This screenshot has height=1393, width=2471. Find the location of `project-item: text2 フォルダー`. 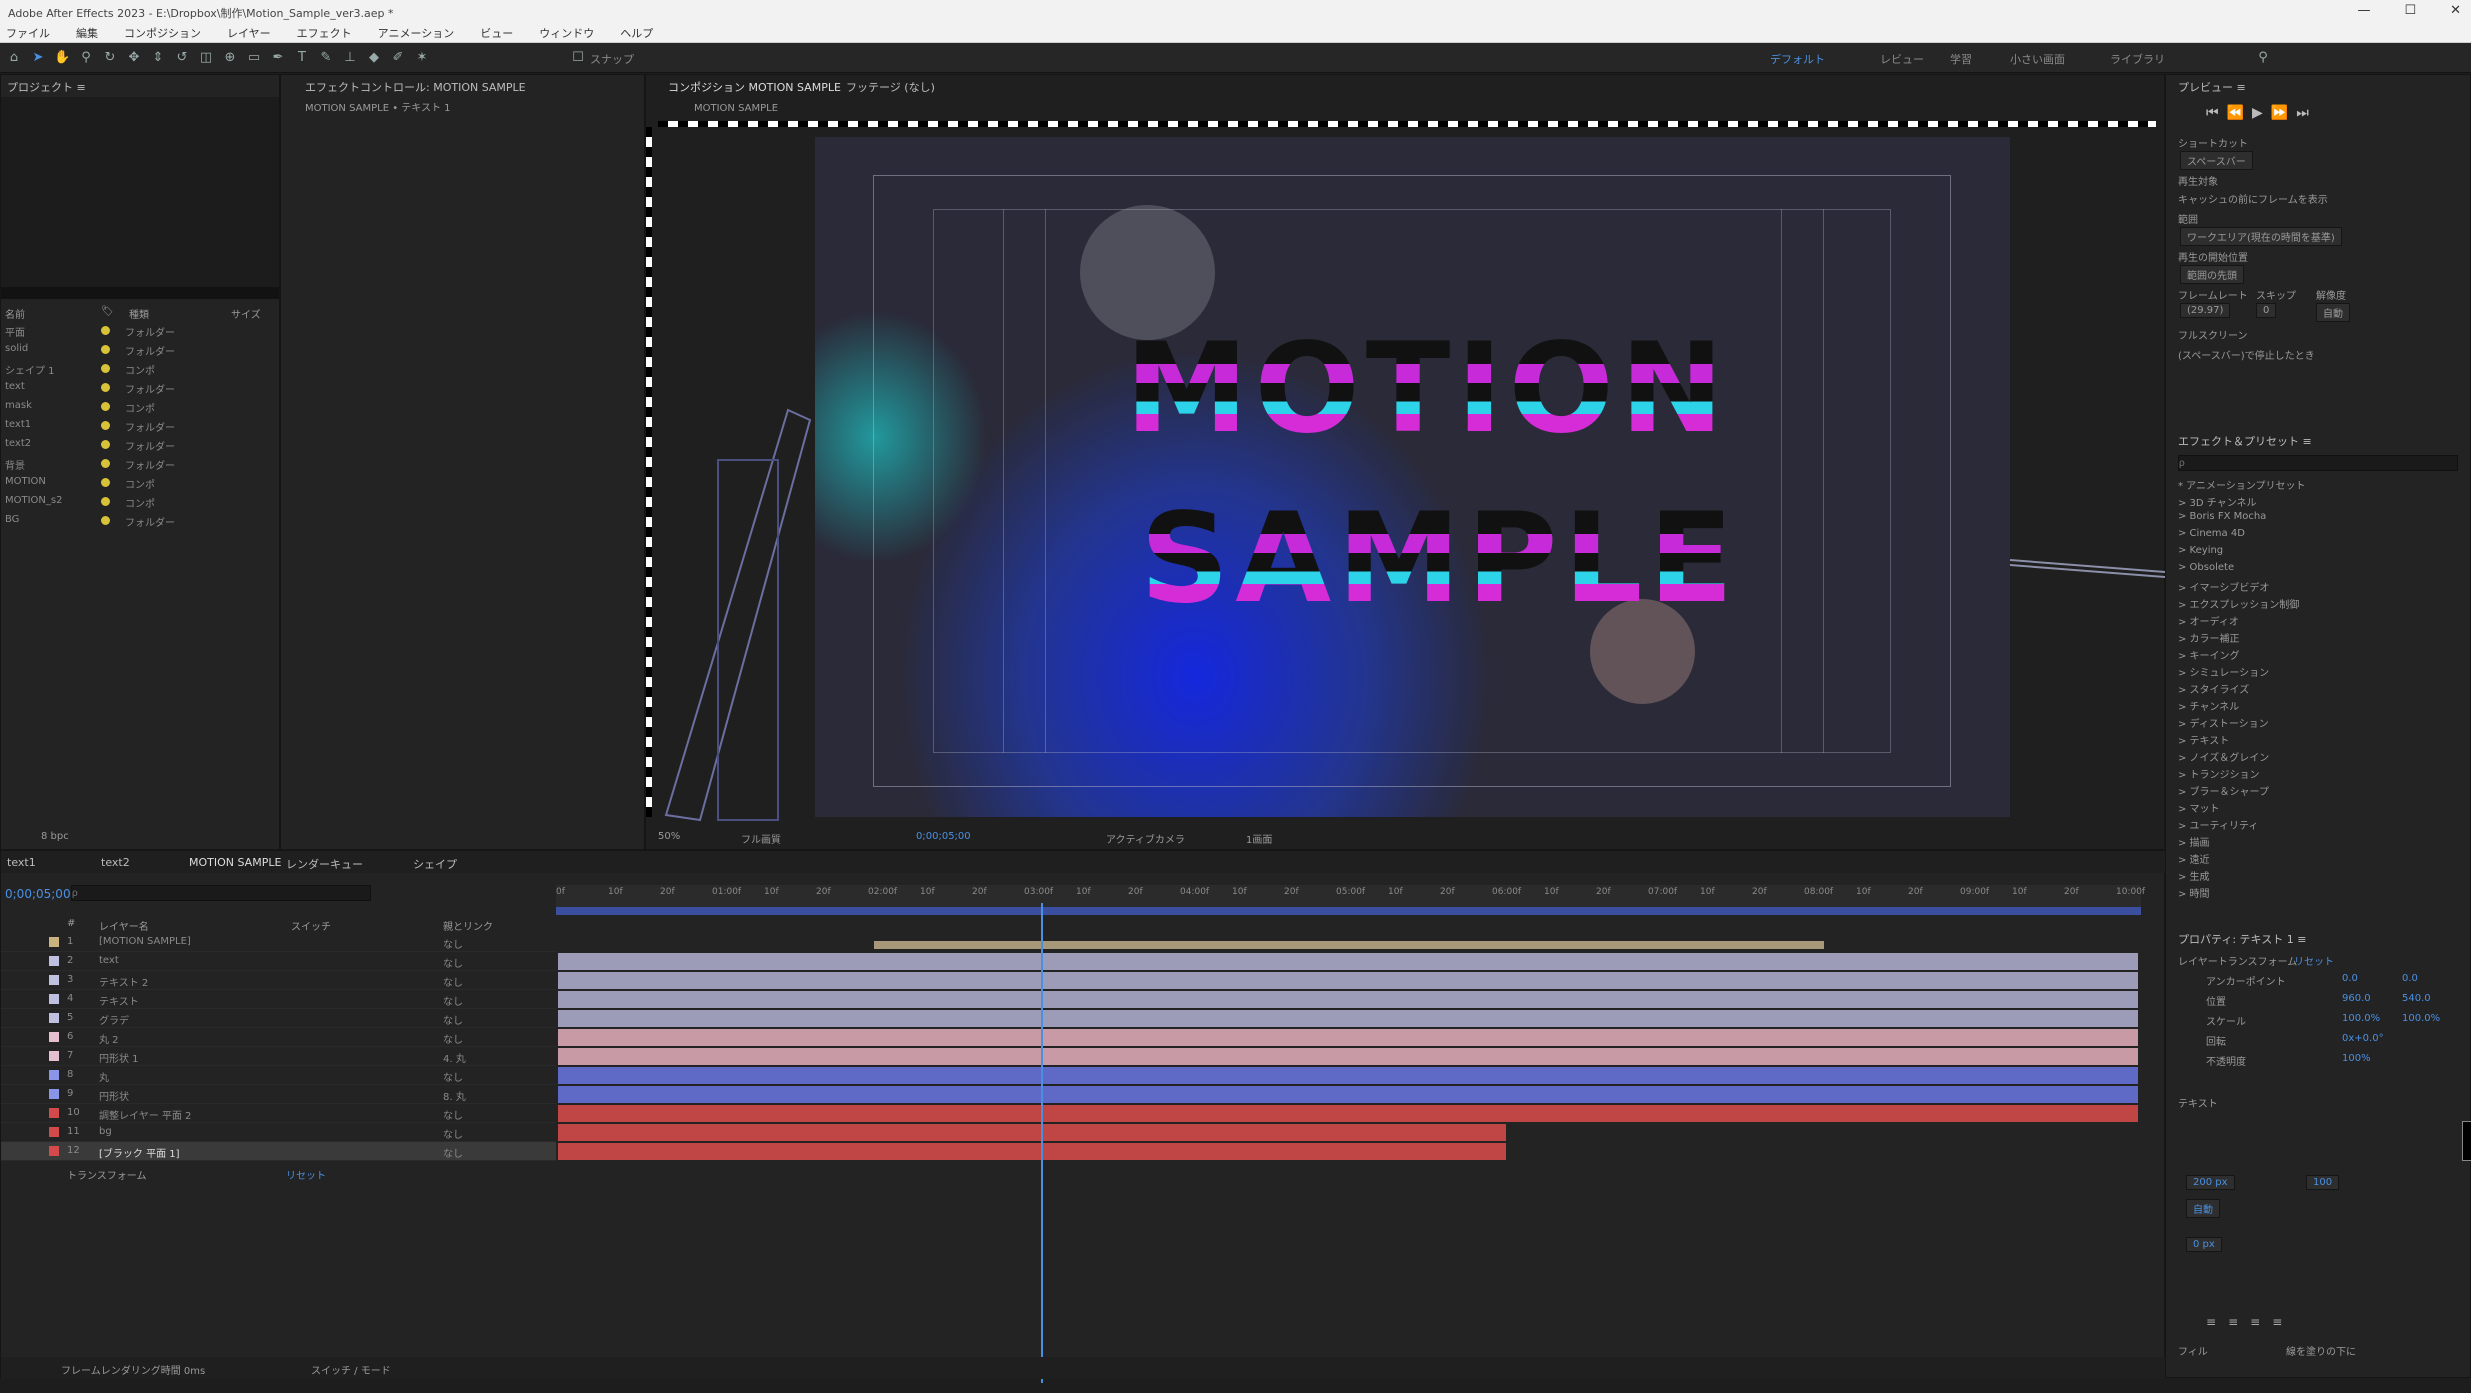

project-item: text2 フォルダー is located at coordinates (138, 444).